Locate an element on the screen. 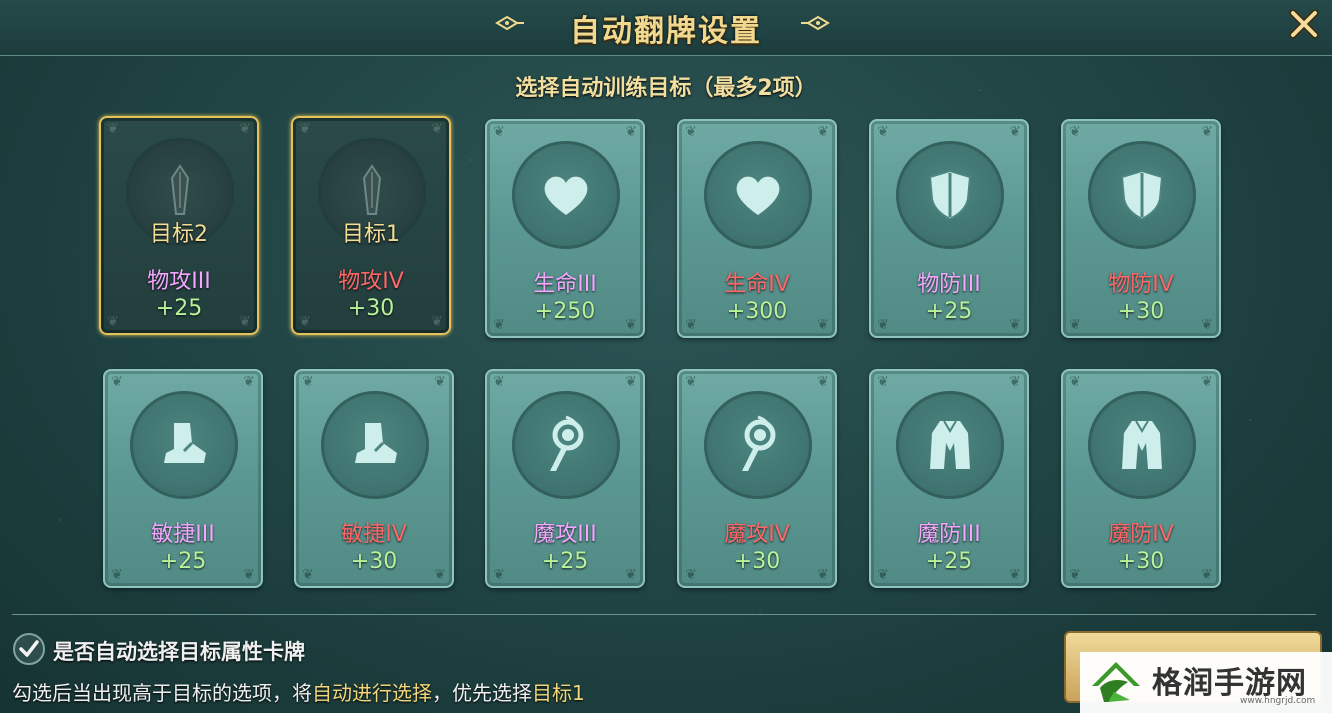  card-magic-defense-iv: ❦ ❦ ❦ ❦ 魔防IV +30 is located at coordinates (1141, 478).